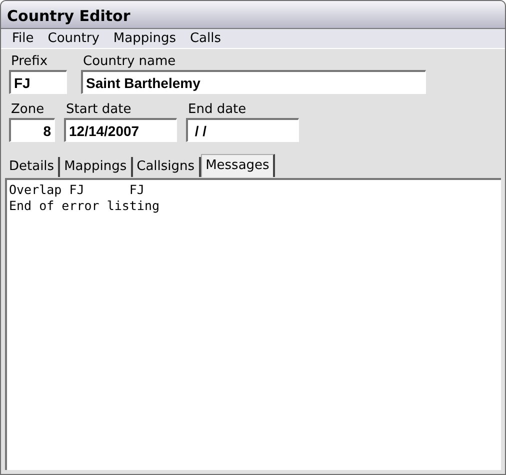 The height and width of the screenshot is (475, 506). What do you see at coordinates (253, 15) in the screenshot?
I see `window-title: Country Editor` at bounding box center [253, 15].